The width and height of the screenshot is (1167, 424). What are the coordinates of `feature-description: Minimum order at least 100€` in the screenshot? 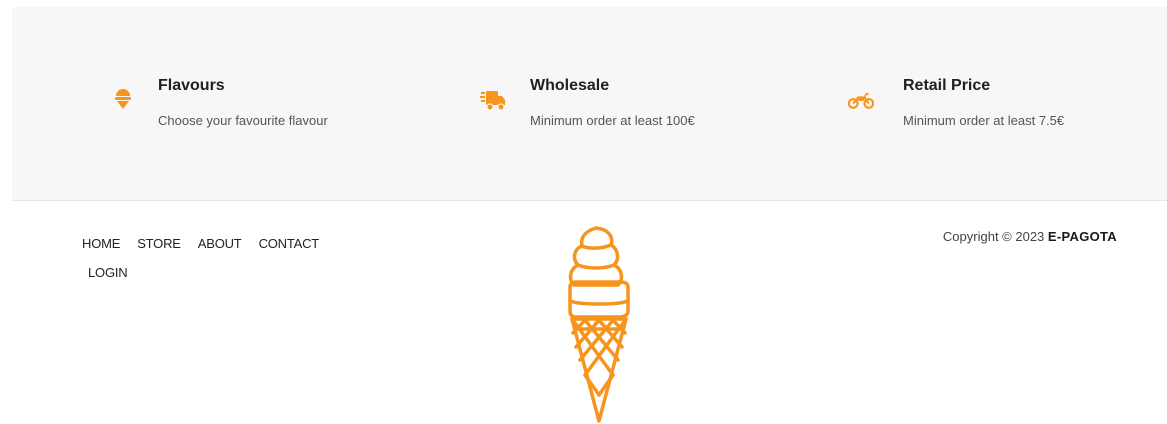 It's located at (612, 120).